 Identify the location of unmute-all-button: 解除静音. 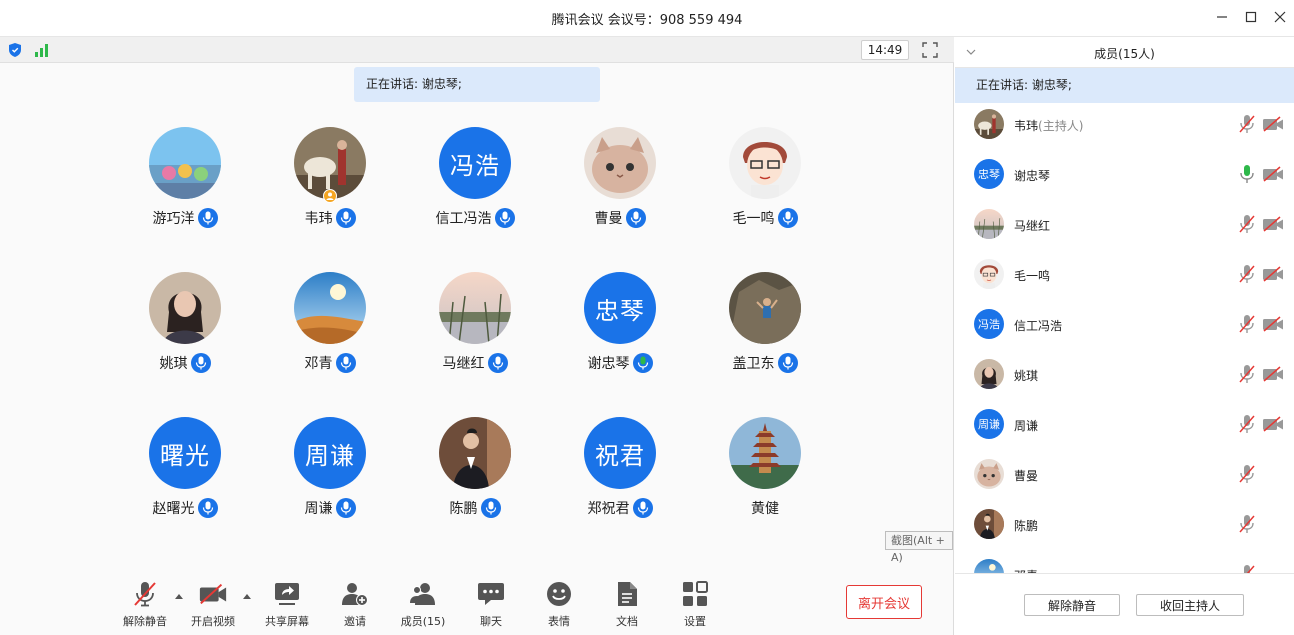
(1072, 605).